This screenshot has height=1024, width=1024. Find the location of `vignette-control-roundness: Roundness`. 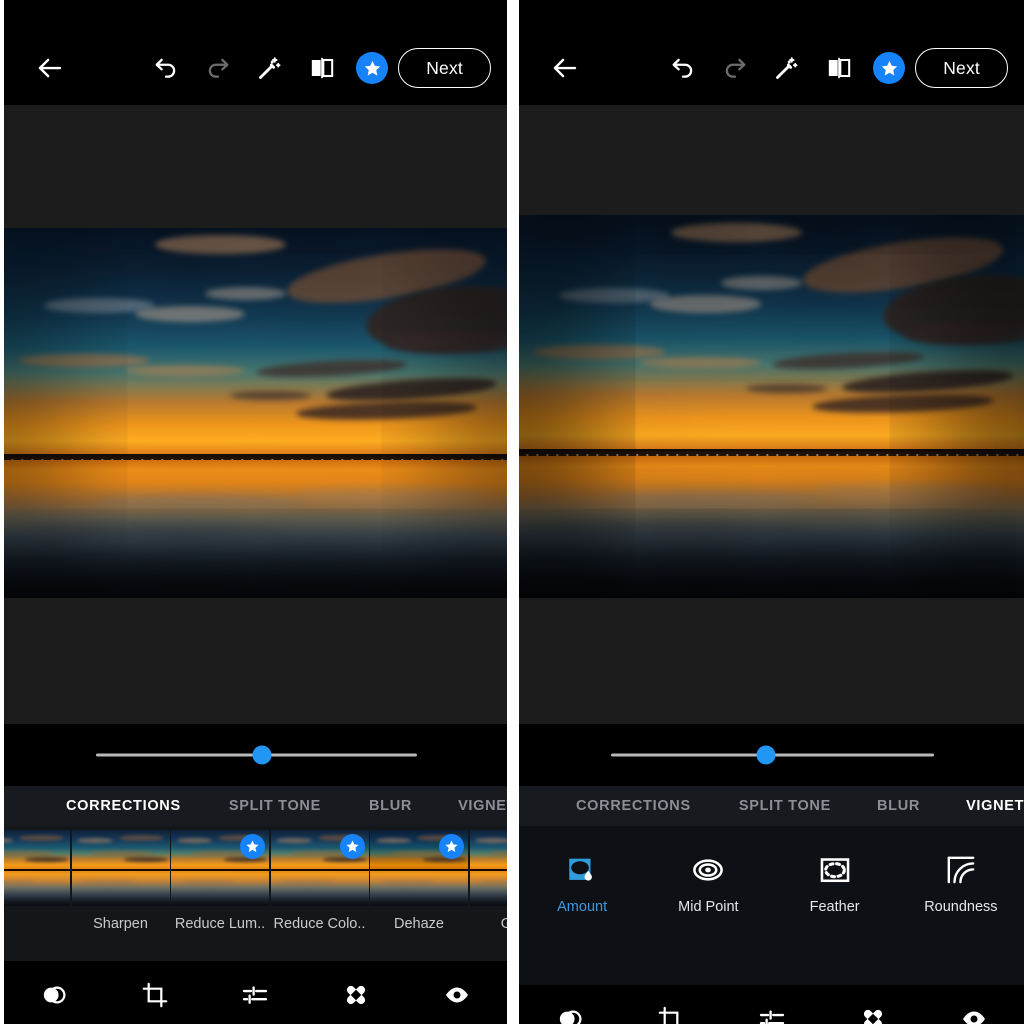

vignette-control-roundness: Roundness is located at coordinates (961, 882).